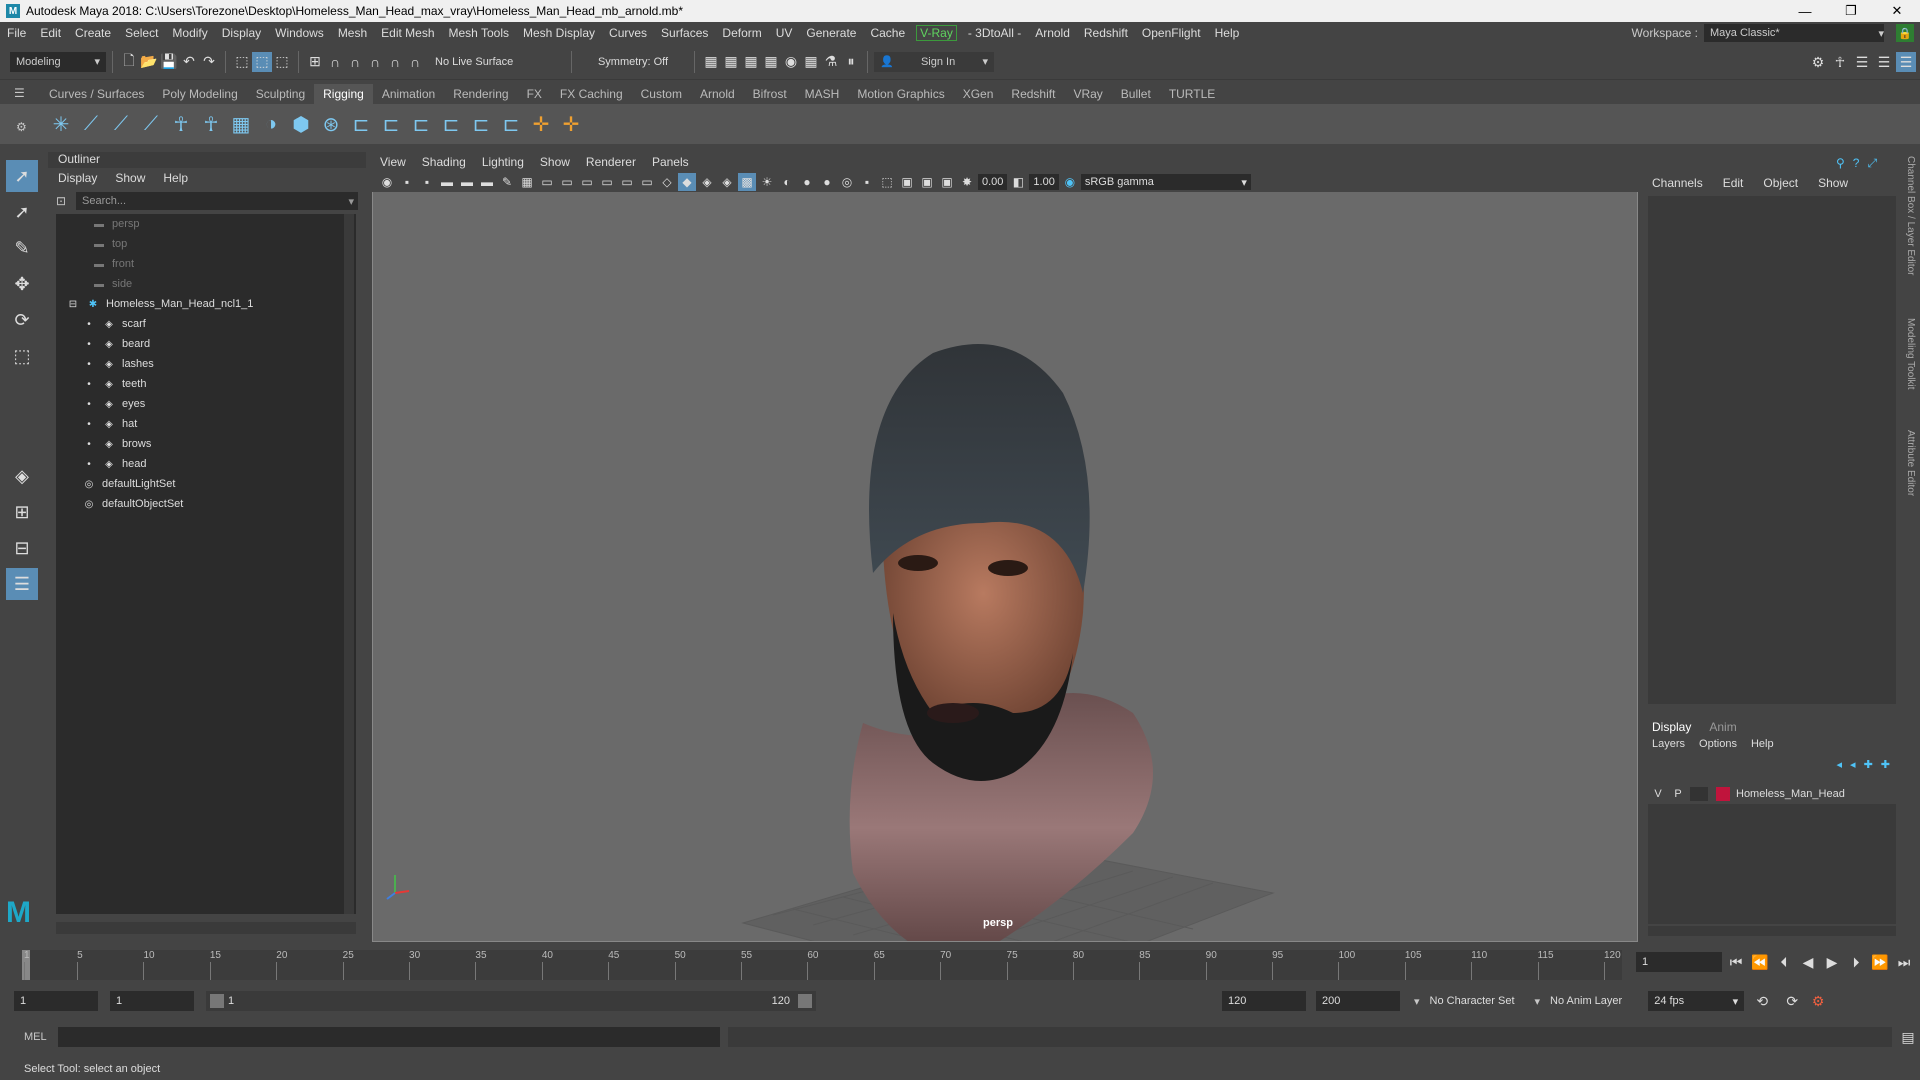  Describe the element at coordinates (1818, 1001) in the screenshot. I see `anim-prefs-icon: ⚙` at that location.